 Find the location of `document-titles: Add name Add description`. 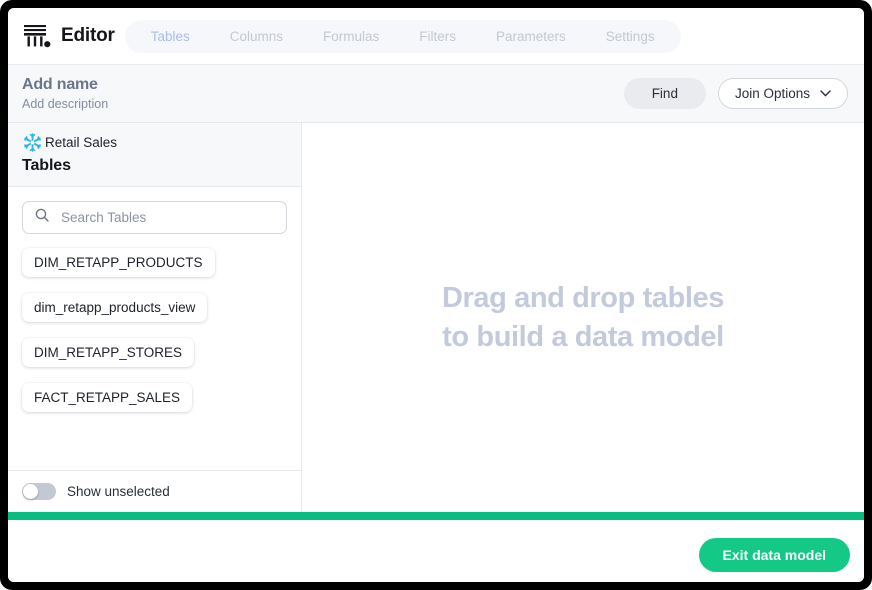

document-titles: Add name Add description is located at coordinates (65, 93).